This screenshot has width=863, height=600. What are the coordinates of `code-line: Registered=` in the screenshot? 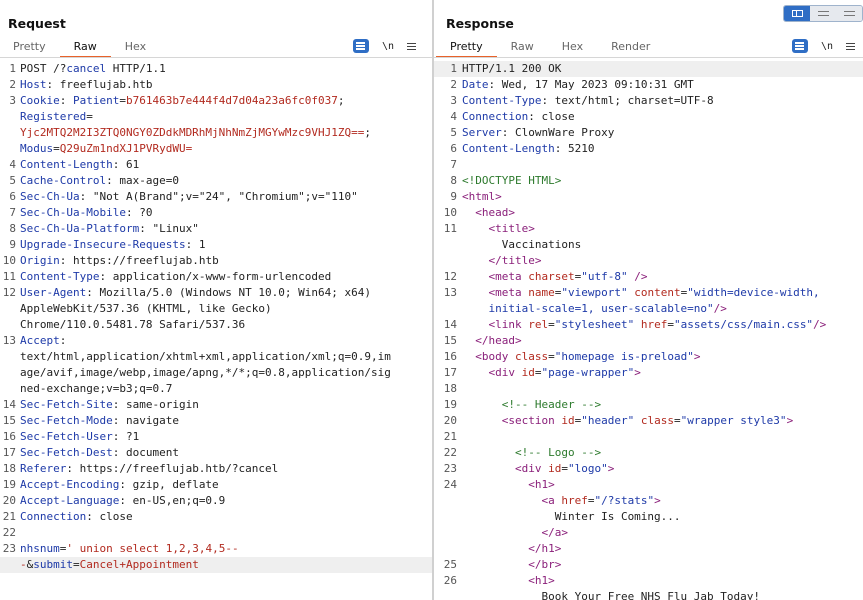 It's located at (216, 117).